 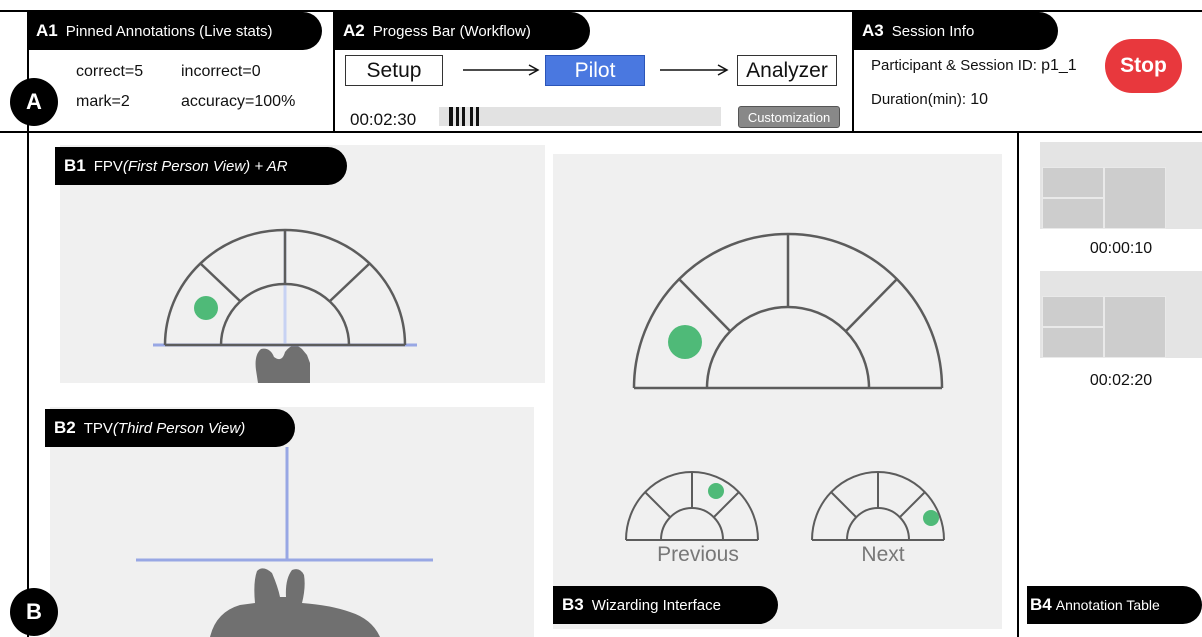 I want to click on b4-label: B4 Annotation Table, so click(x=1114, y=605).